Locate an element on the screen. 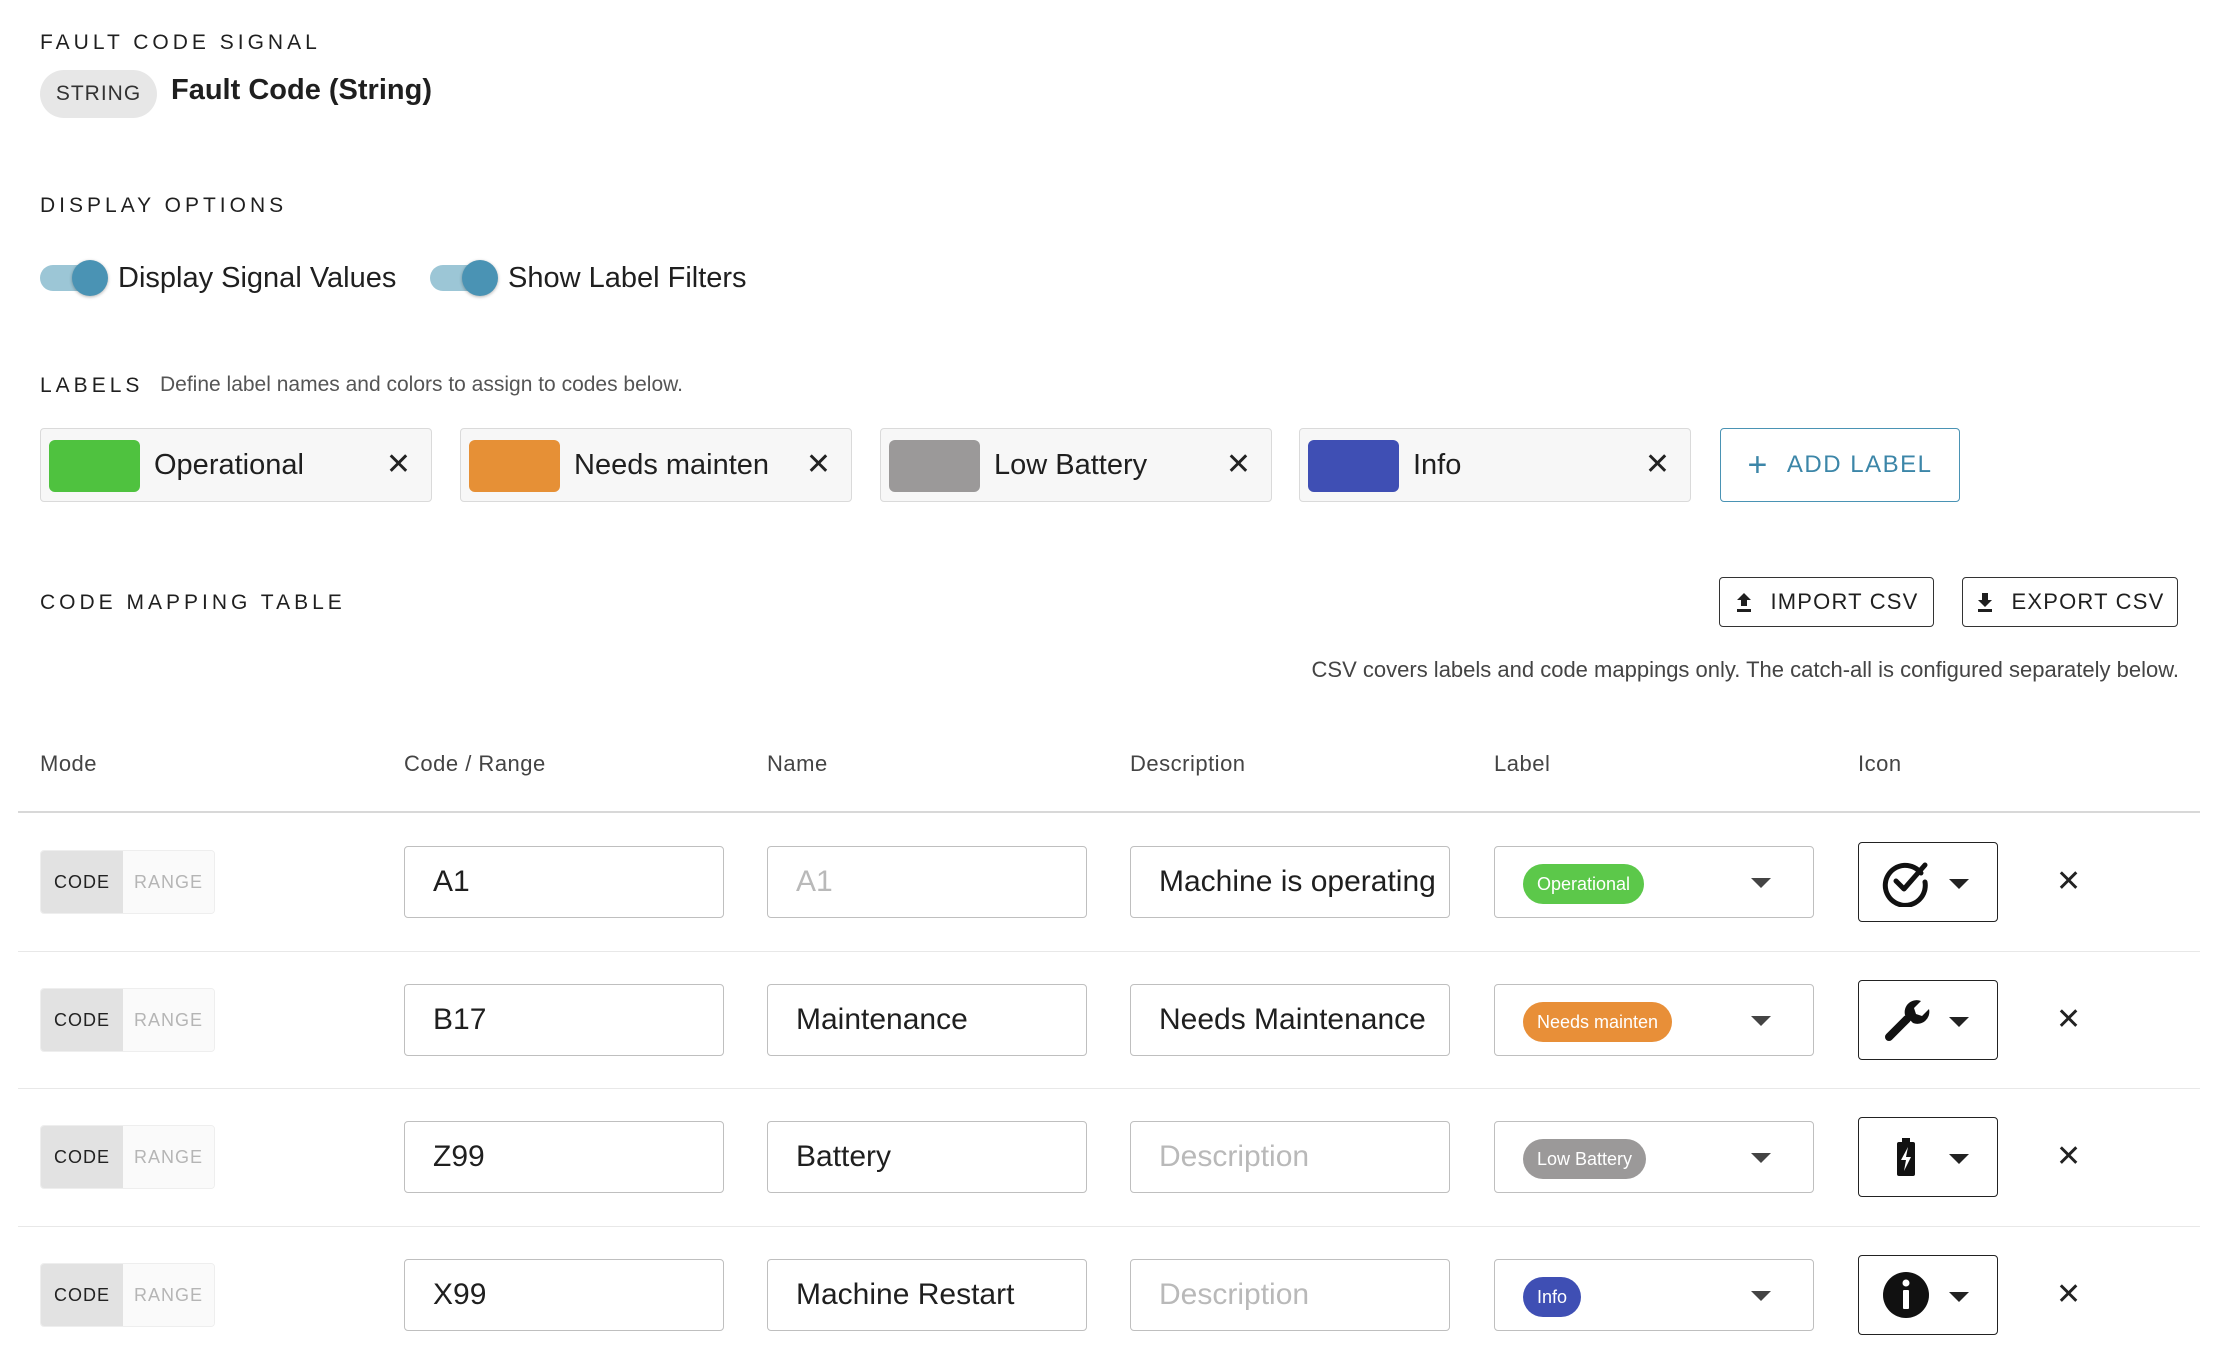 The image size is (2234, 1348). label-pill: Info is located at coordinates (1552, 1297).